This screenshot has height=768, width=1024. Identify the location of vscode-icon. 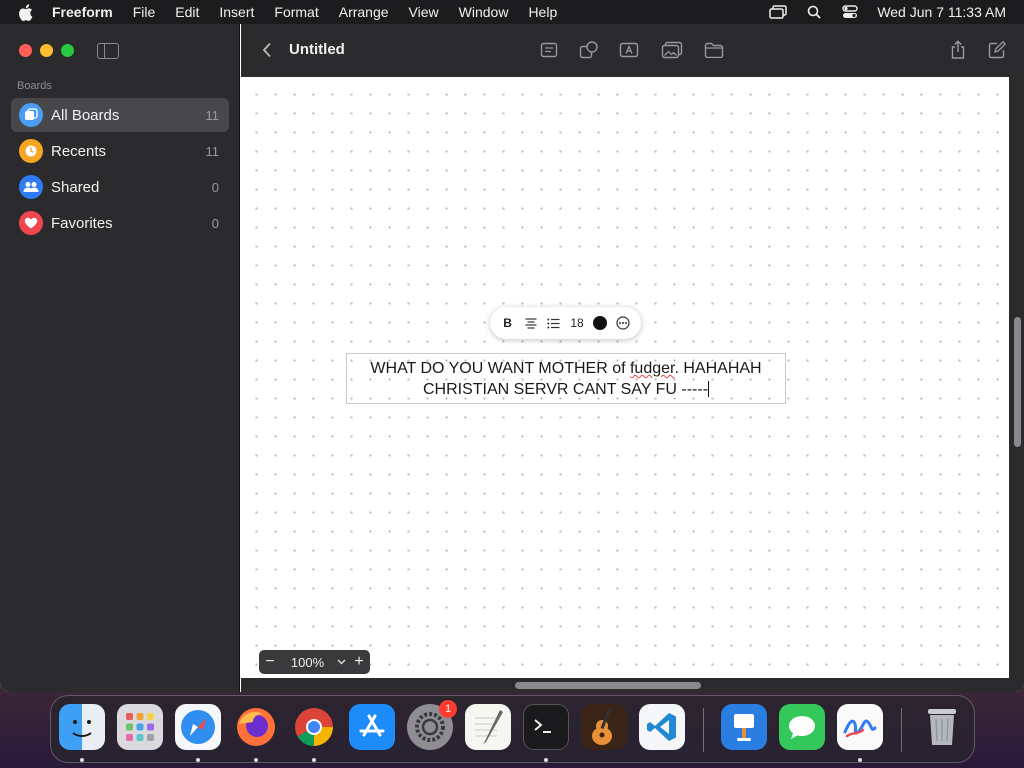
(662, 727).